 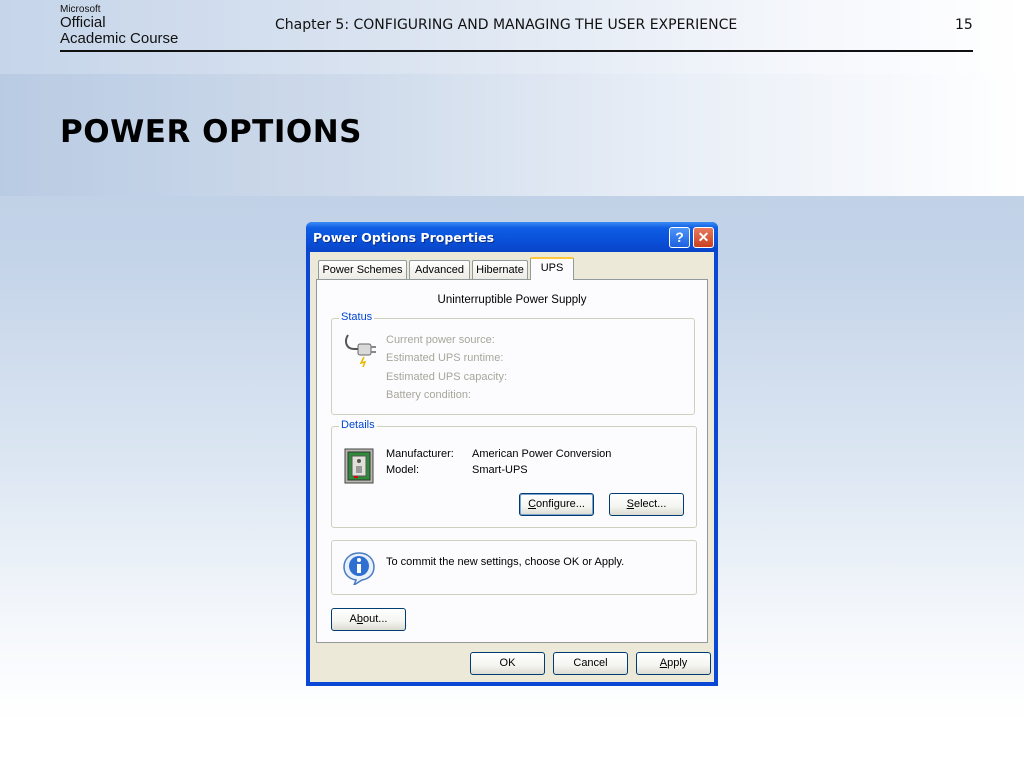 What do you see at coordinates (428, 395) in the screenshot?
I see `status-battery-condition: Battery condition:` at bounding box center [428, 395].